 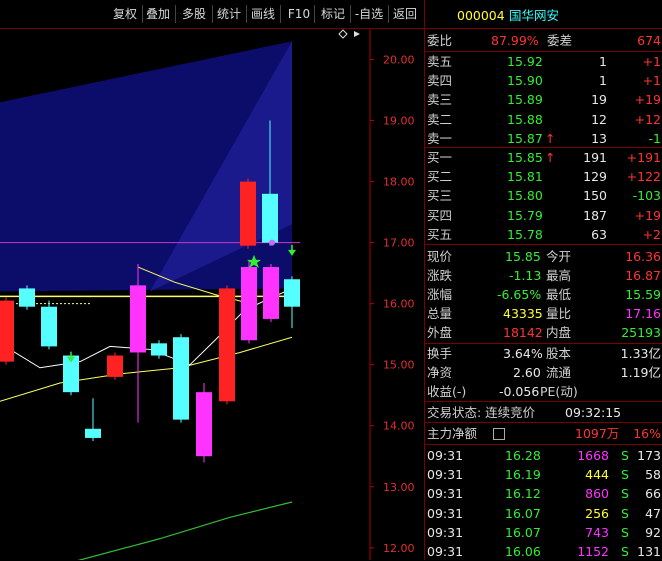 I want to click on sell-row: 卖一 15.87 ↑ 13 -1, so click(x=543, y=138).